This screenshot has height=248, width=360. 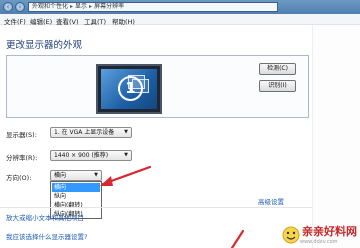 What do you see at coordinates (291, 235) in the screenshot?
I see `watermark-logo-icon` at bounding box center [291, 235].